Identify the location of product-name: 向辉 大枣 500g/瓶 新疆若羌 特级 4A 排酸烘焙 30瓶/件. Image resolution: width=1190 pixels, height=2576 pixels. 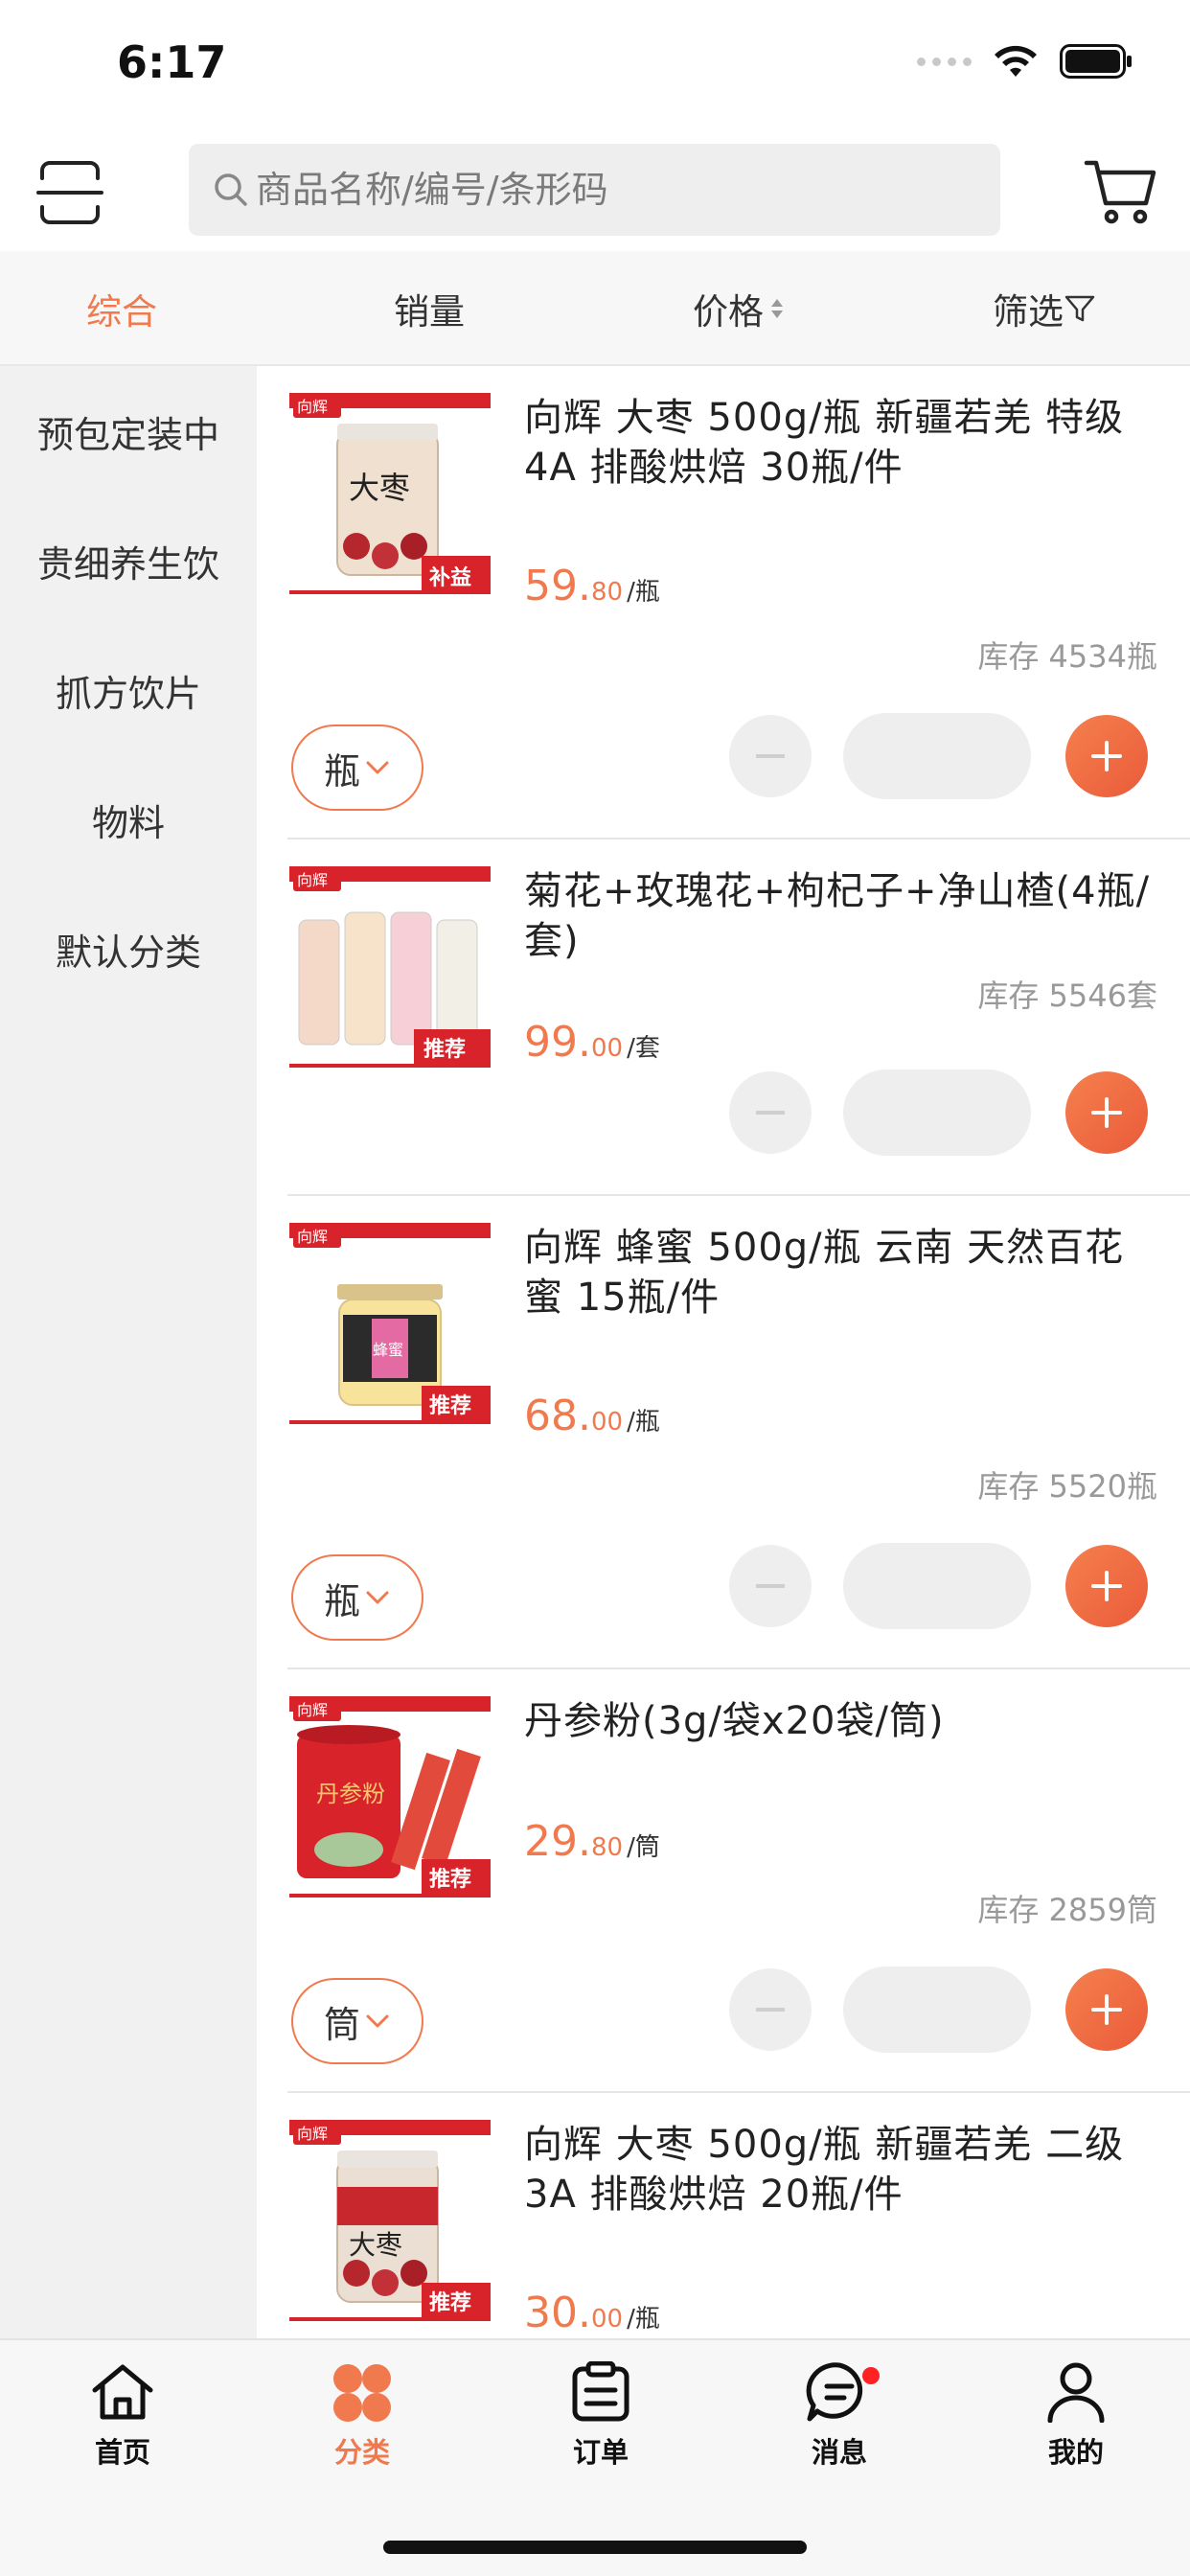
(840, 443).